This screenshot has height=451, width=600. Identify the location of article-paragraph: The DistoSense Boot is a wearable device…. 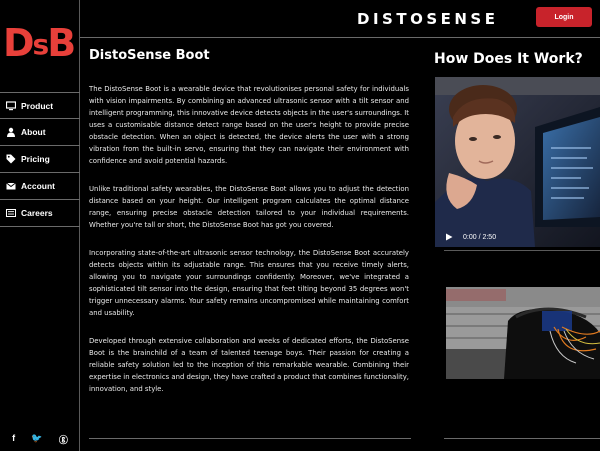
(249, 125).